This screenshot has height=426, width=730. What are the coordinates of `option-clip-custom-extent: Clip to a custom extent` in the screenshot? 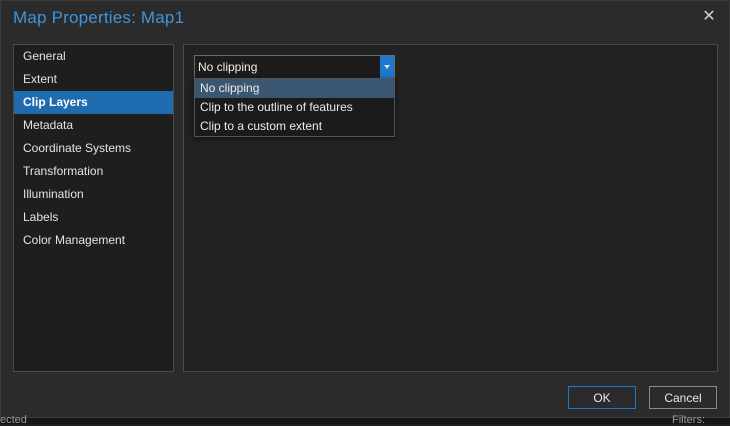 It's located at (294, 126).